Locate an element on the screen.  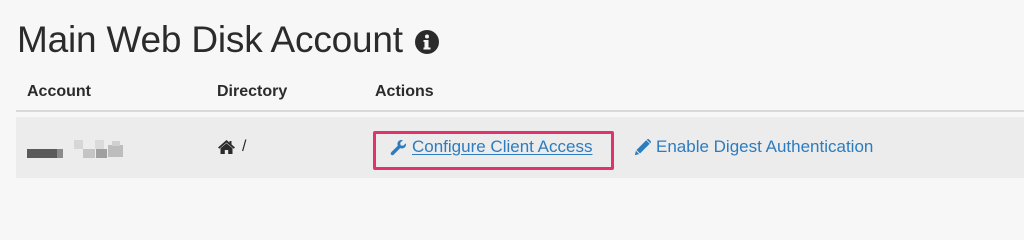
title-row: Main Web Disk Account is located at coordinates (228, 40).